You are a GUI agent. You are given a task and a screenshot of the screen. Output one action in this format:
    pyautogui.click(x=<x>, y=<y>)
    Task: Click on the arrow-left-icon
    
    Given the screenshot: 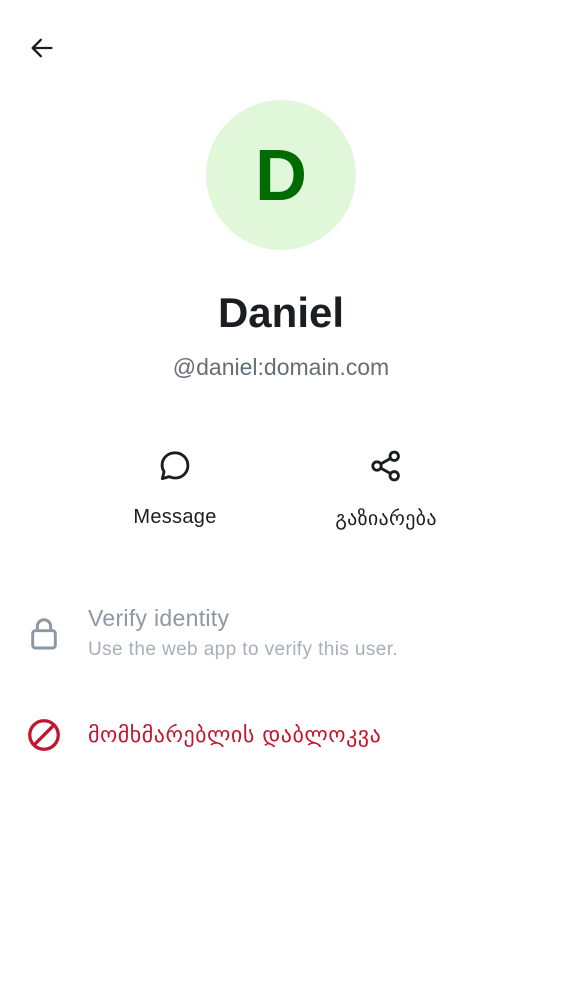 What is the action you would take?
    pyautogui.click(x=42, y=50)
    